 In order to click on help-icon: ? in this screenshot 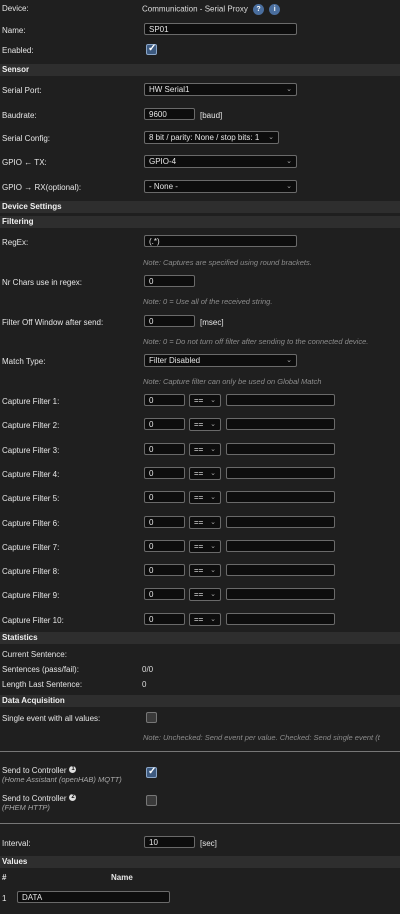, I will do `click(259, 9)`.